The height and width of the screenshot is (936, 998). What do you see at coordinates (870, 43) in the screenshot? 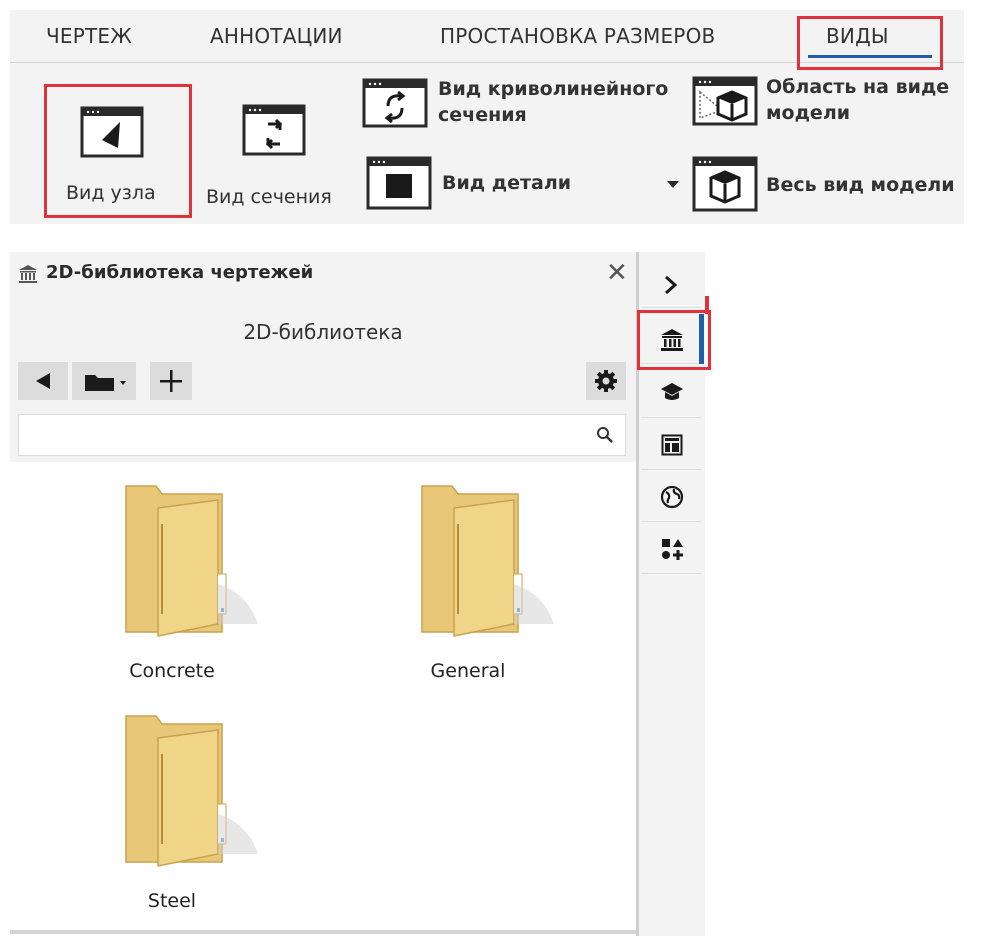
I see `tab-views-highlight` at bounding box center [870, 43].